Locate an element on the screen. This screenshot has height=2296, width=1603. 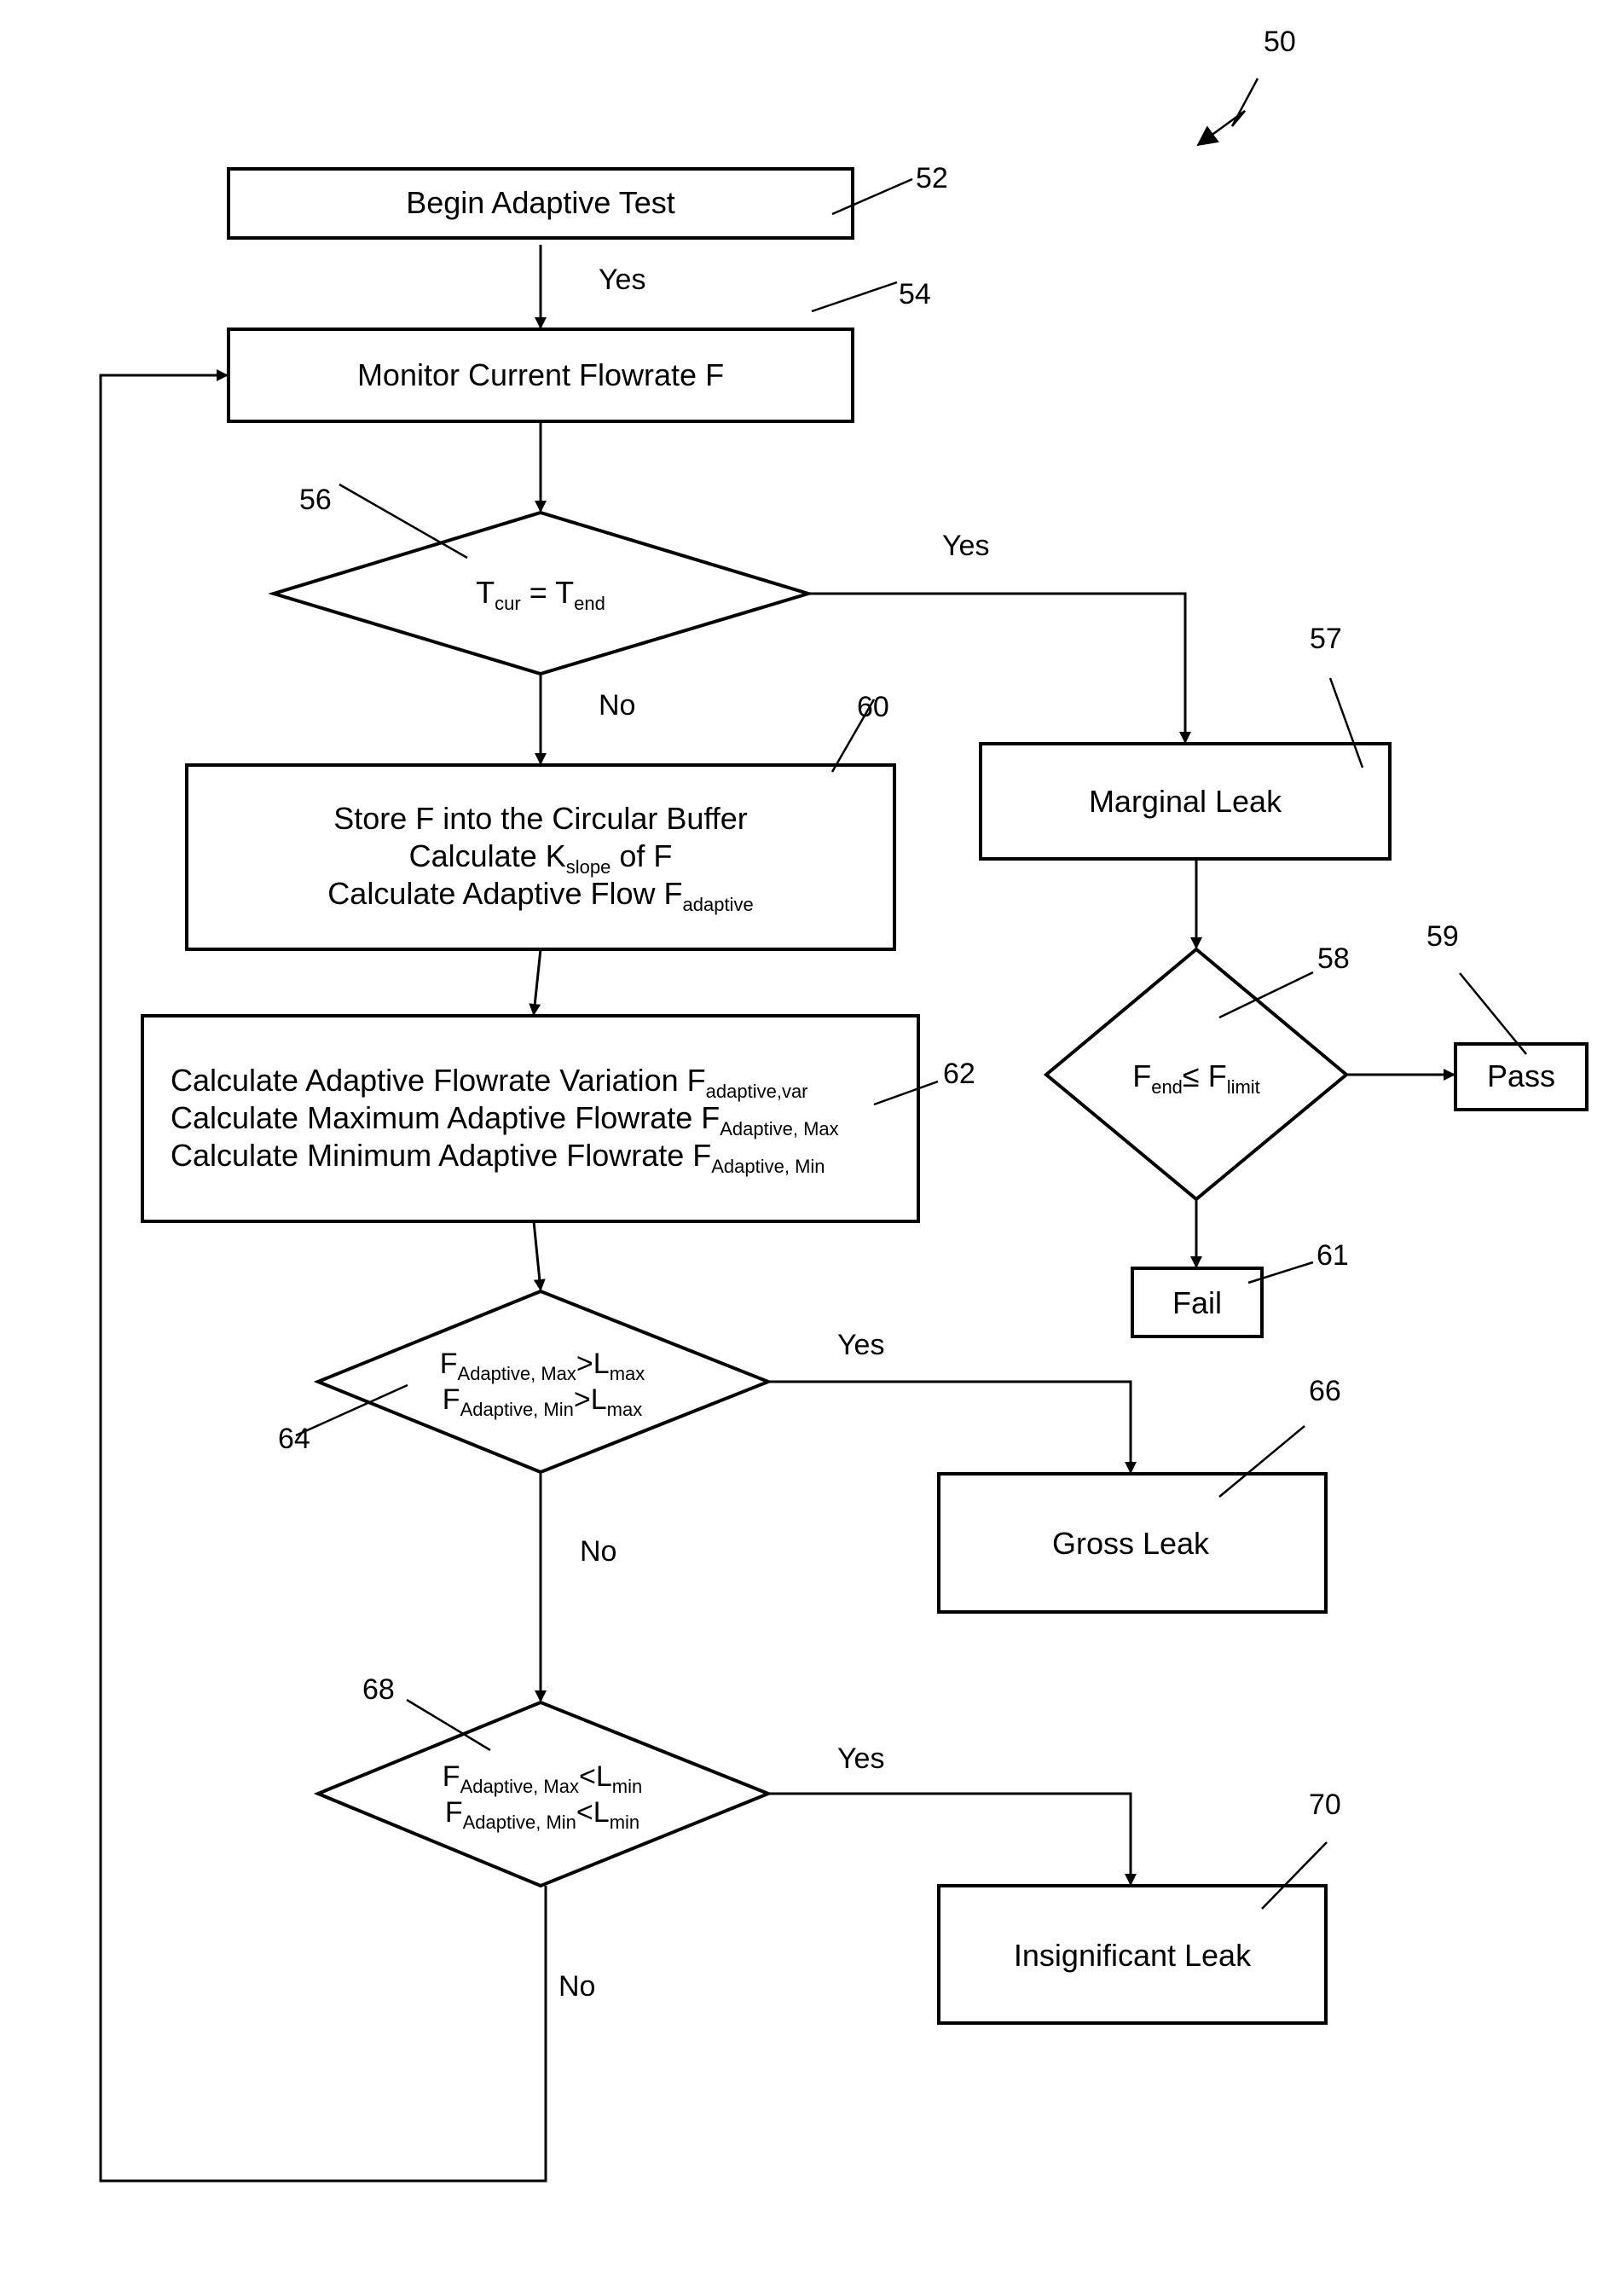
ref-60: 60 is located at coordinates (873, 707).